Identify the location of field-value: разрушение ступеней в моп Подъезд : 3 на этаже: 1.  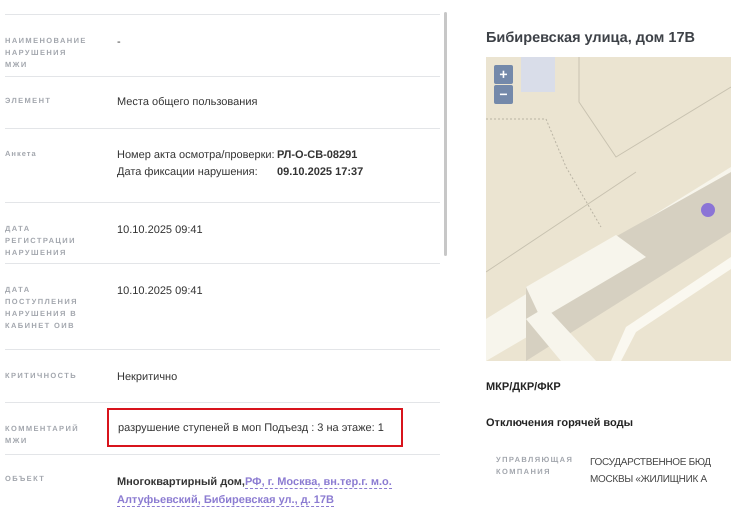
(255, 427).